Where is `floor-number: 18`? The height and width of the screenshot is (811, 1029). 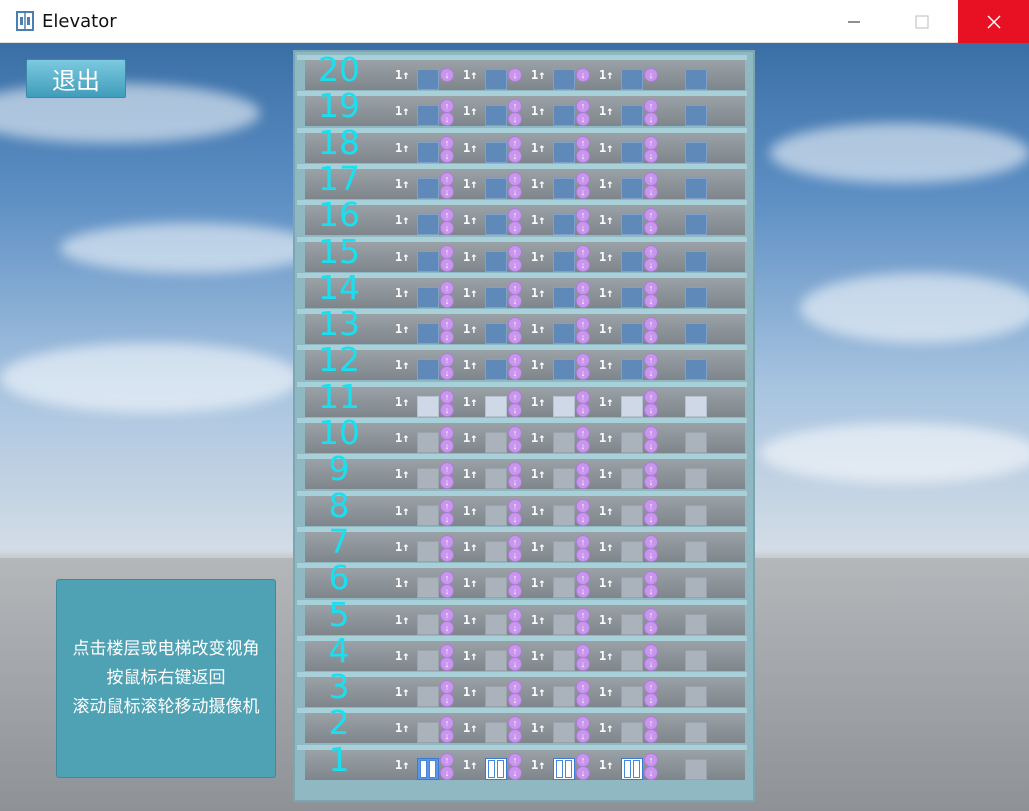
floor-number: 18 is located at coordinates (339, 142).